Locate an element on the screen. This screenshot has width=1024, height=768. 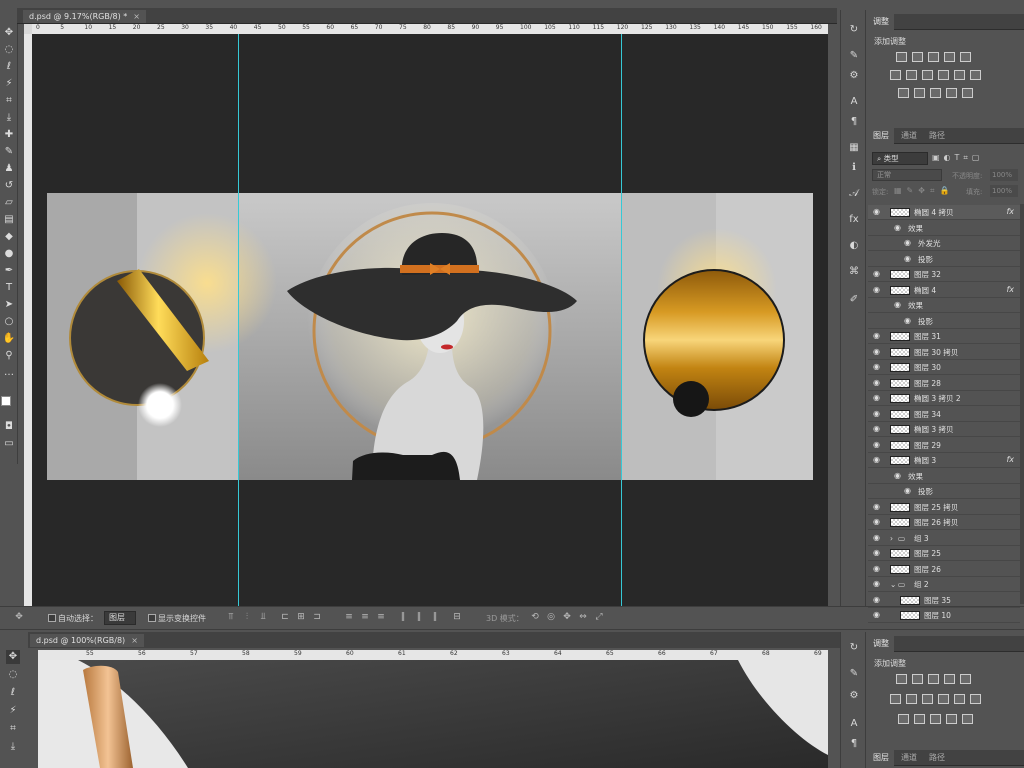
brush-tool-icon: ✎ is located at coordinates (9, 152).